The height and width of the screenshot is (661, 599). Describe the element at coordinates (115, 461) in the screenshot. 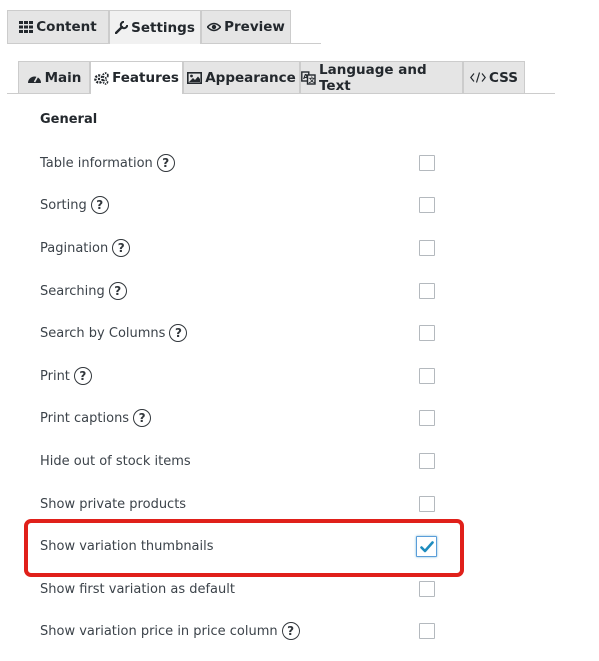

I see `option-label: Hide out of stock items` at that location.